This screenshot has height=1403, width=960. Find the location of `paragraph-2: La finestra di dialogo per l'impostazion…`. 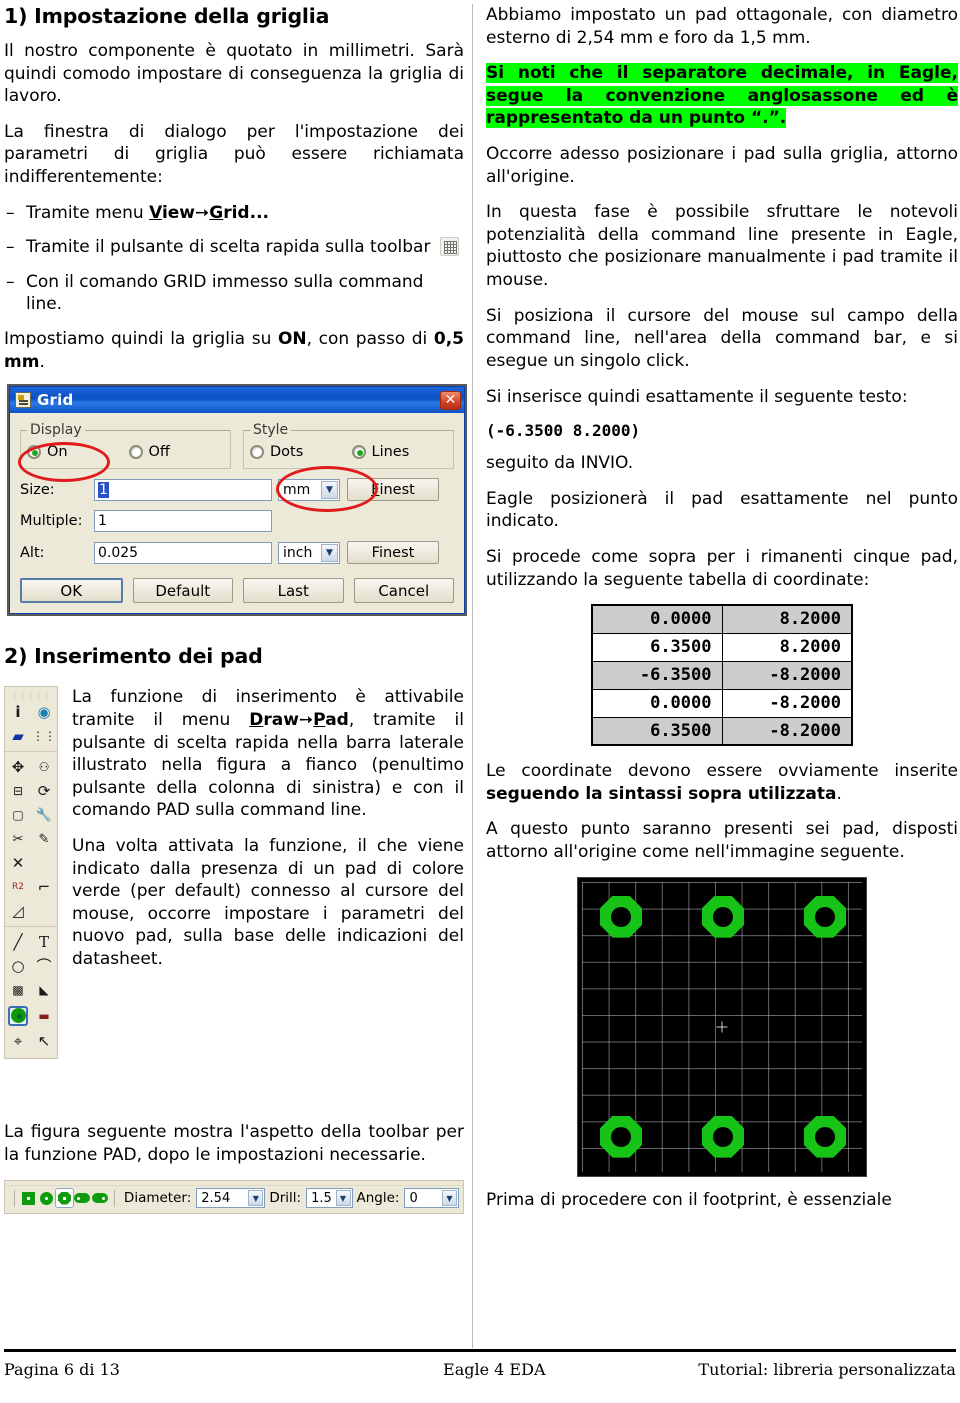

paragraph-2: La finestra di dialogo per l'impostazion… is located at coordinates (234, 154).